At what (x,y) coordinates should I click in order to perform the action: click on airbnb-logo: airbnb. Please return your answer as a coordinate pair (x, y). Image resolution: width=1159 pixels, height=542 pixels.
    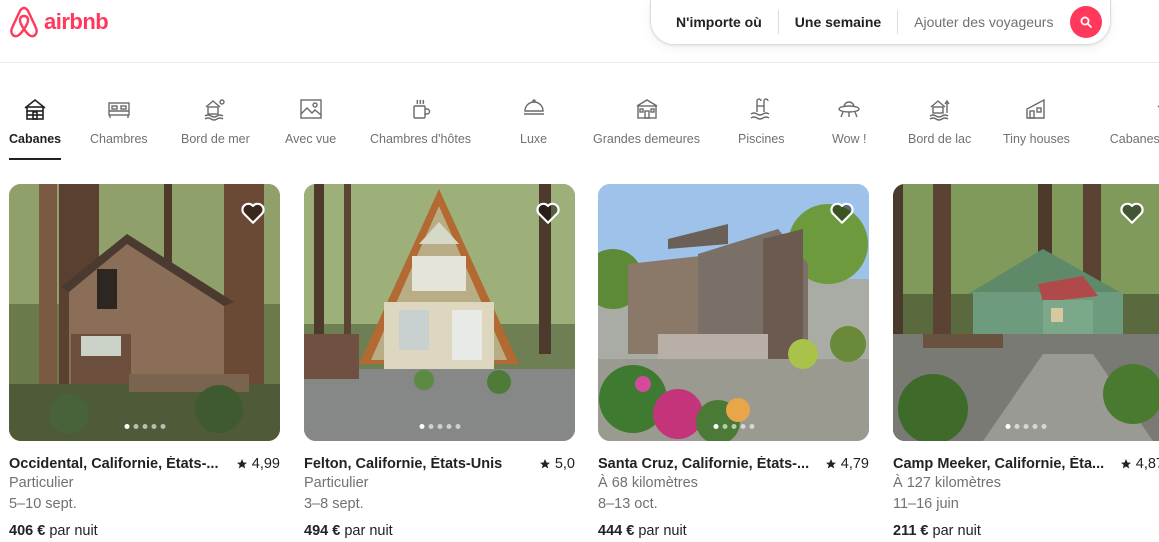
    Looking at the image, I should click on (58, 22).